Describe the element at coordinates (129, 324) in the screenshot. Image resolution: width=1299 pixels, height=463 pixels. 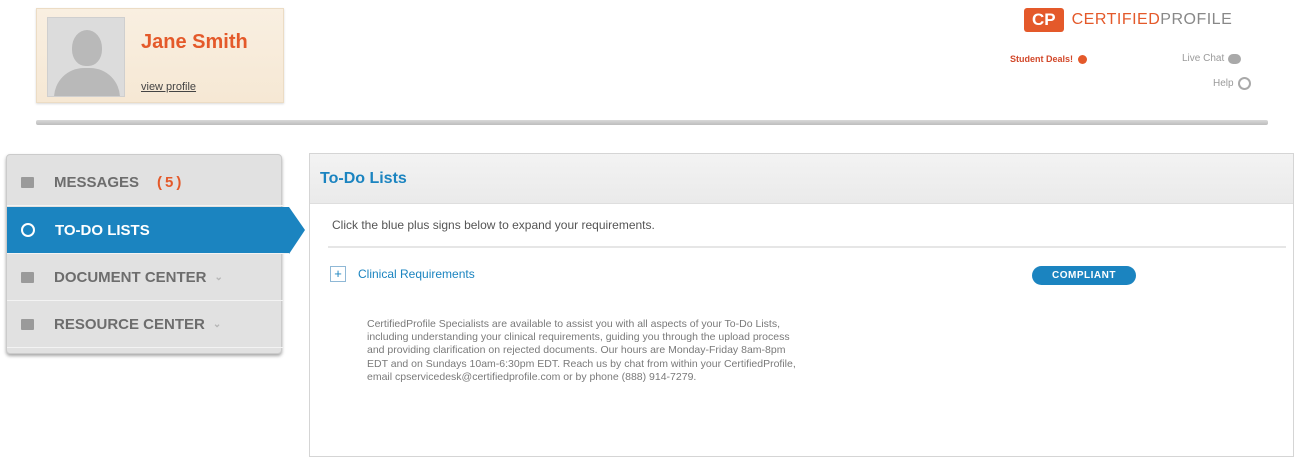
I see `sidebar-item-label: RESOURCE CENTER` at that location.